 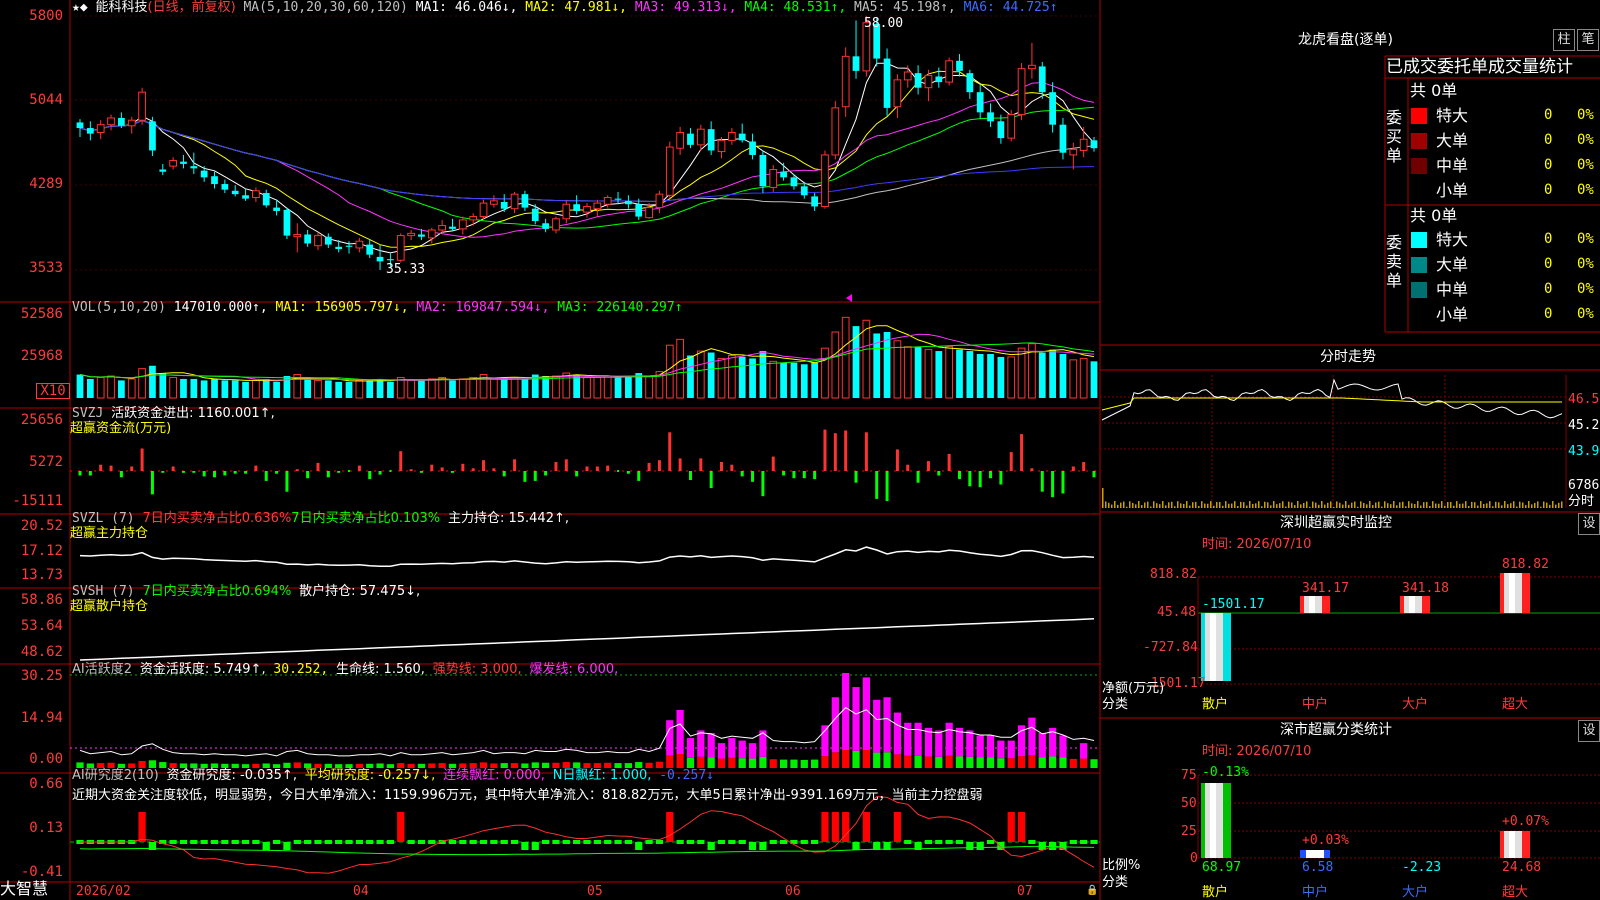 What do you see at coordinates (1115, 882) in the screenshot?
I see `ss-ylabel: 分类` at bounding box center [1115, 882].